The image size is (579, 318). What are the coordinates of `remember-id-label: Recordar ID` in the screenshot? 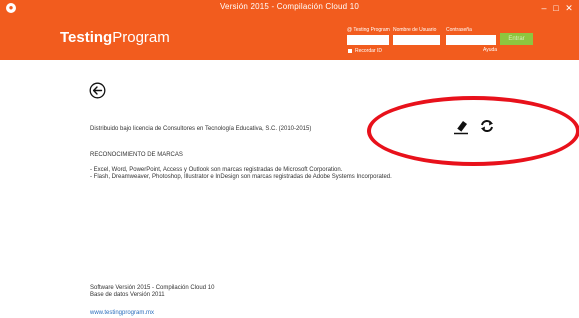 It's located at (368, 51).